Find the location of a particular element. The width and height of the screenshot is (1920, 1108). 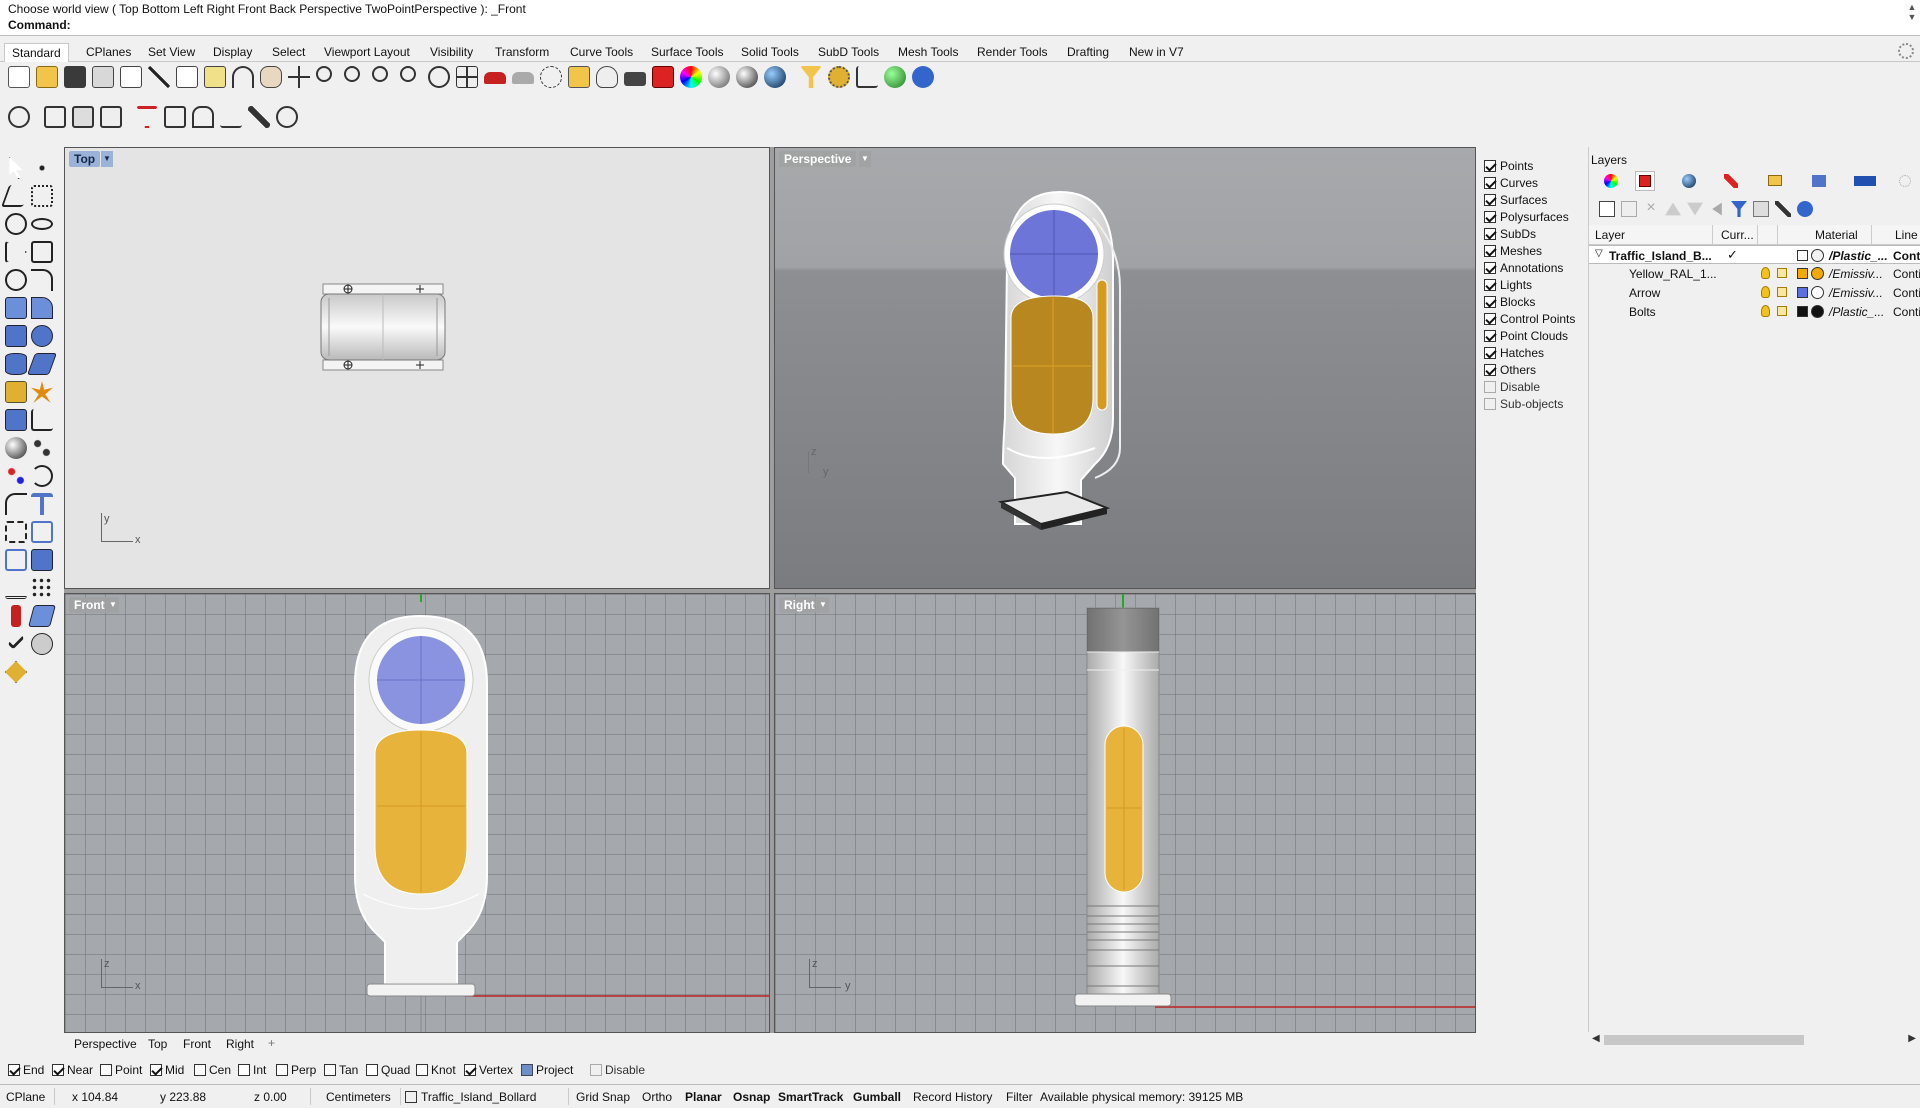

filter-polysurfaces: Polysurfaces is located at coordinates (1526, 217).